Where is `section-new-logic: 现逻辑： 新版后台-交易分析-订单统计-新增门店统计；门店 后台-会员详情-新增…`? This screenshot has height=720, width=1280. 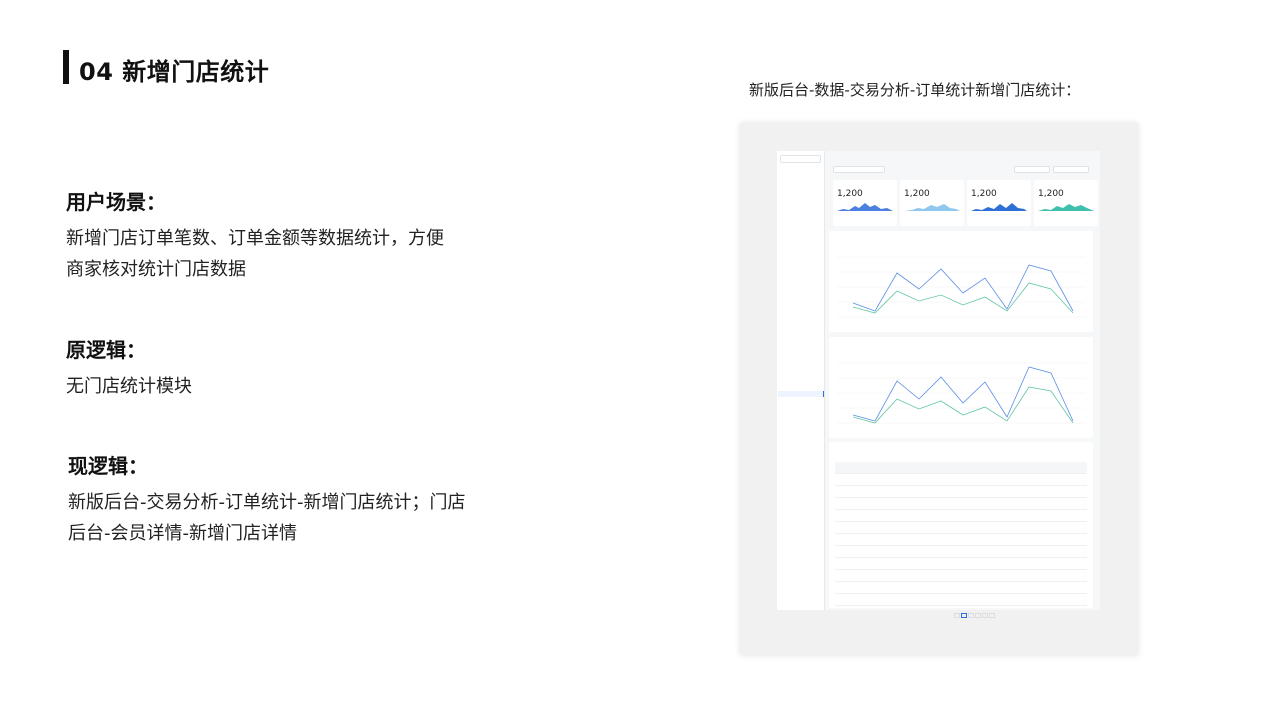 section-new-logic: 现逻辑： 新版后台-交易分析-订单统计-新增门店统计；门店 后台-会员详情-新增… is located at coordinates (266, 499).